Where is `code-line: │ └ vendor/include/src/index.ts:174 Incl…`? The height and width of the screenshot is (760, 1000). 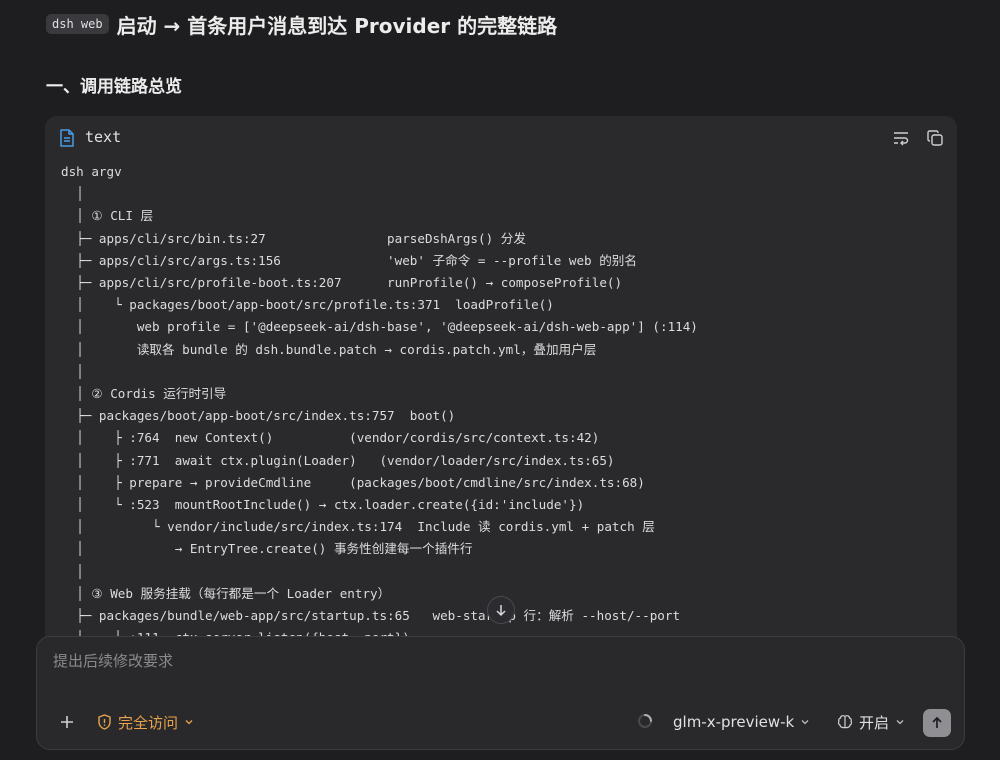 code-line: │ └ vendor/include/src/index.ts:174 Incl… is located at coordinates (358, 527).